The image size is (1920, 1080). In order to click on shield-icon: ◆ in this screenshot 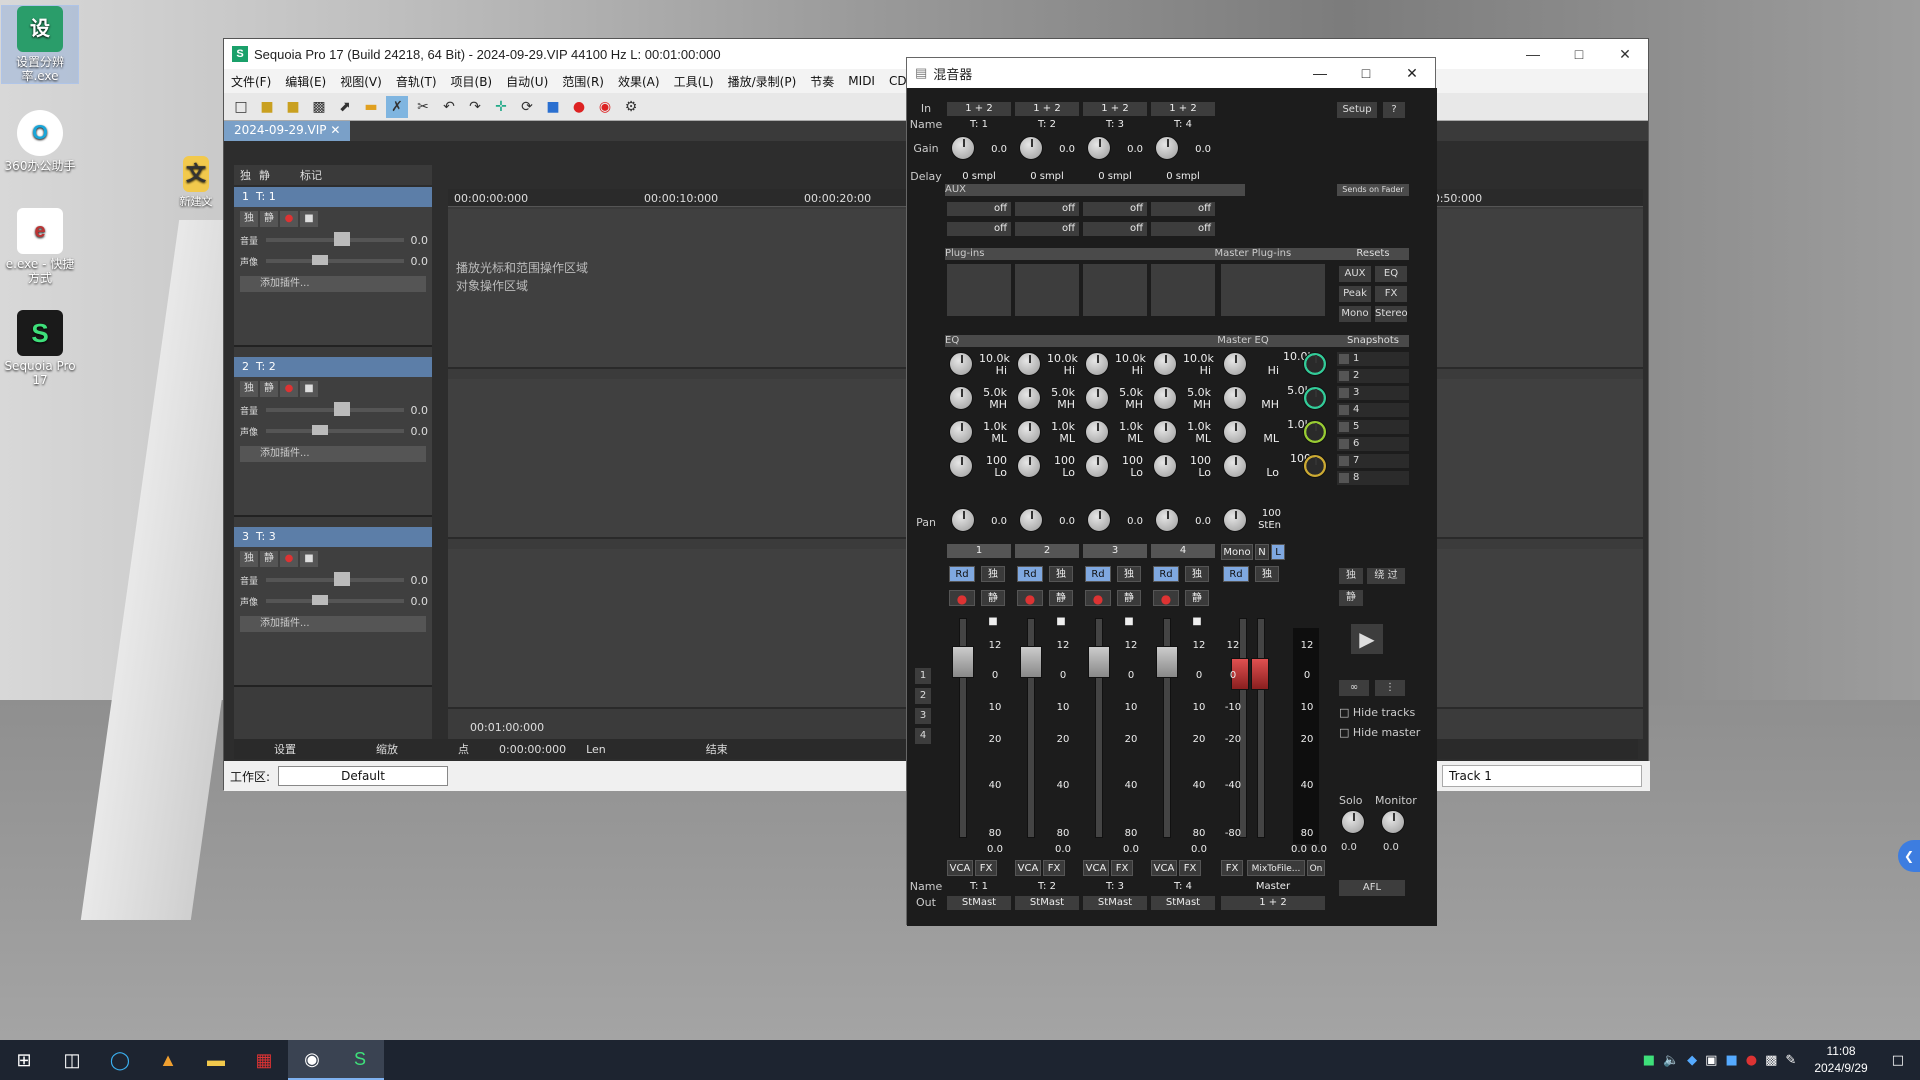, I will do `click(1692, 1060)`.